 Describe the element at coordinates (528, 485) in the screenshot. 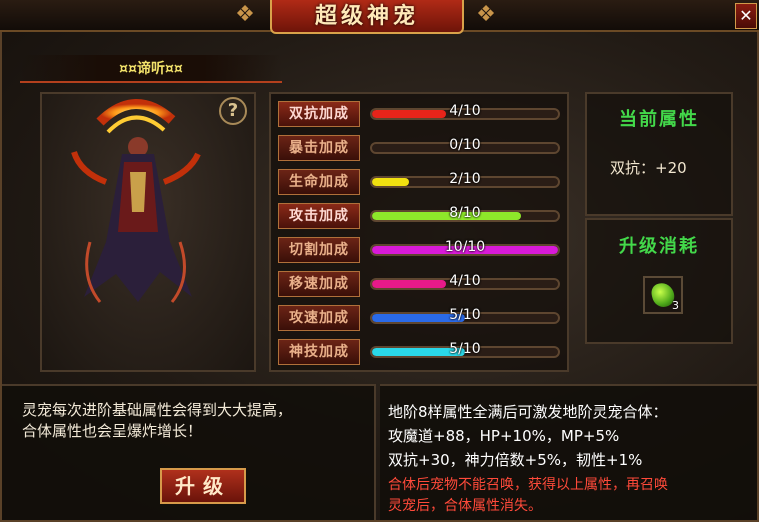

I see `fusion-warning-line: 合体后宠物不能召唤，获得以上属性，再召唤` at that location.